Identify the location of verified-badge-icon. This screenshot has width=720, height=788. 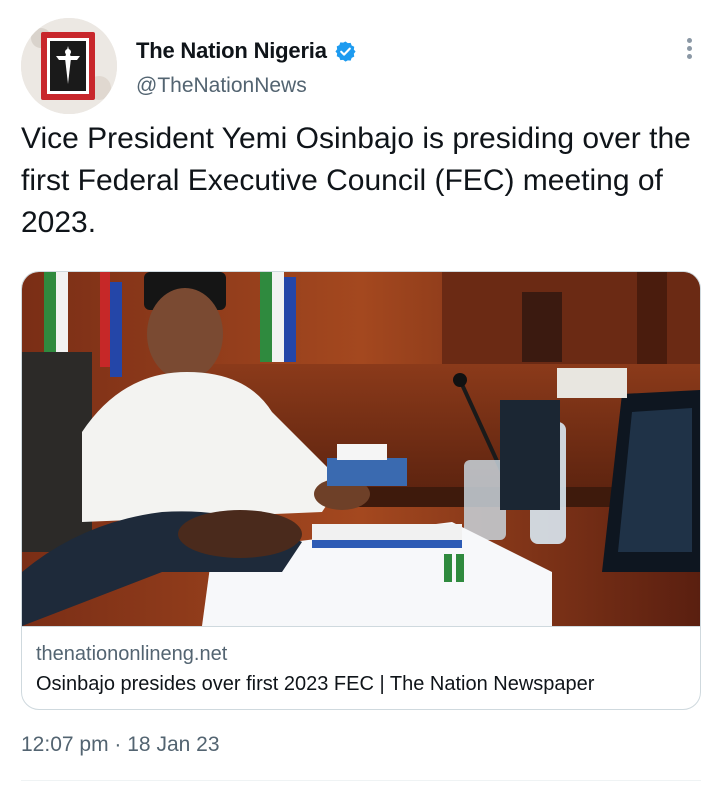
(345, 51).